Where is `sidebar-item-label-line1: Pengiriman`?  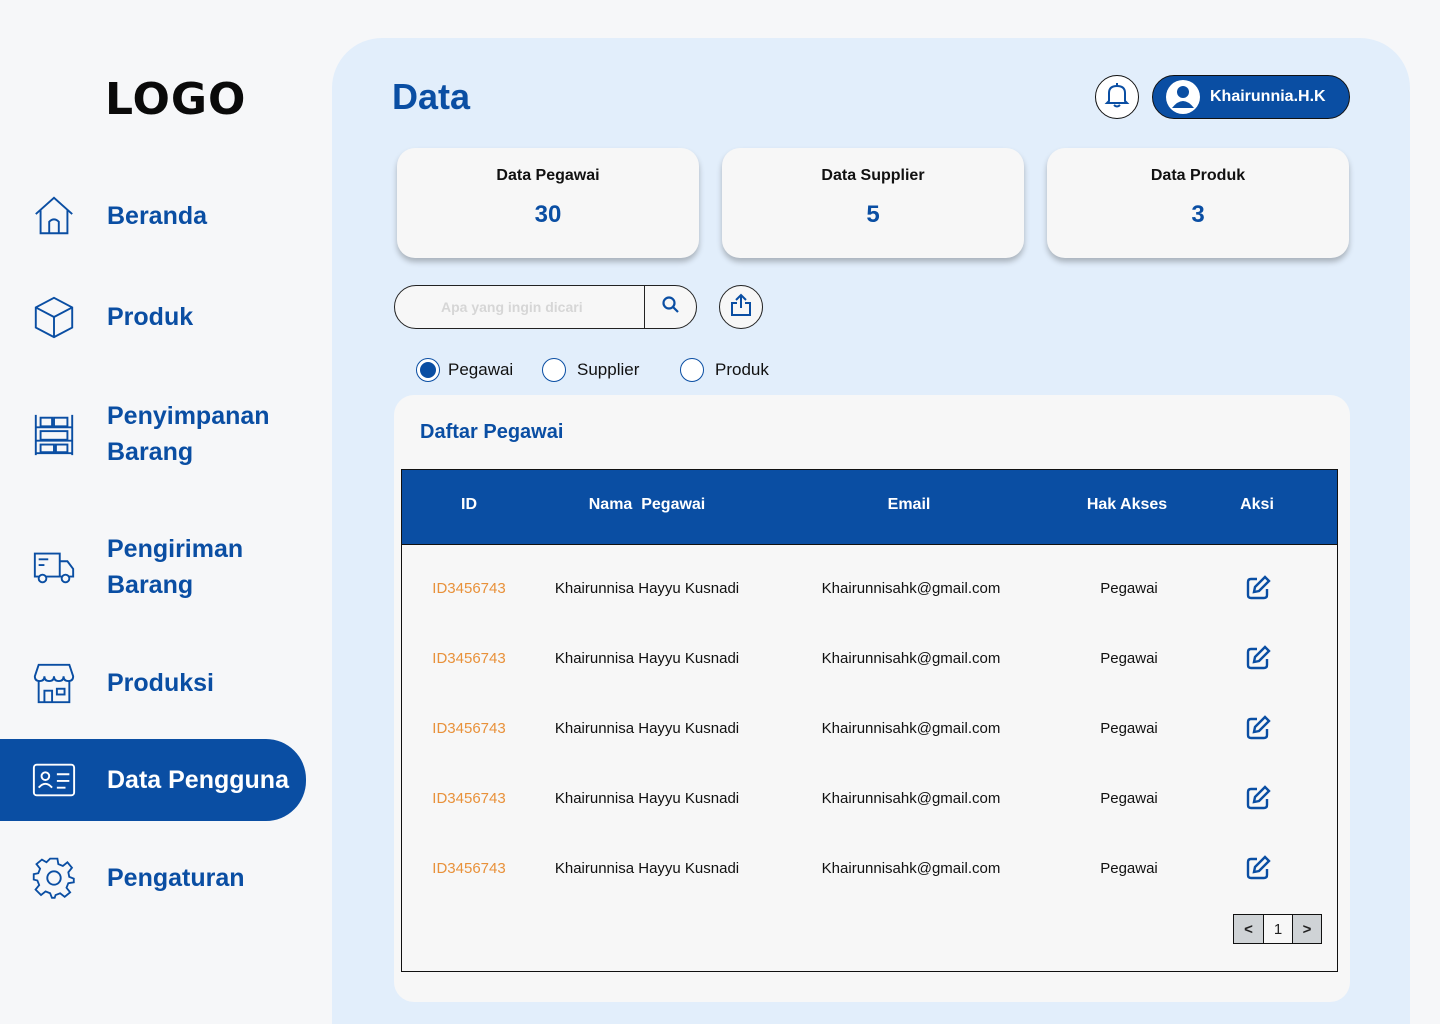
sidebar-item-label-line1: Pengiriman is located at coordinates (175, 549).